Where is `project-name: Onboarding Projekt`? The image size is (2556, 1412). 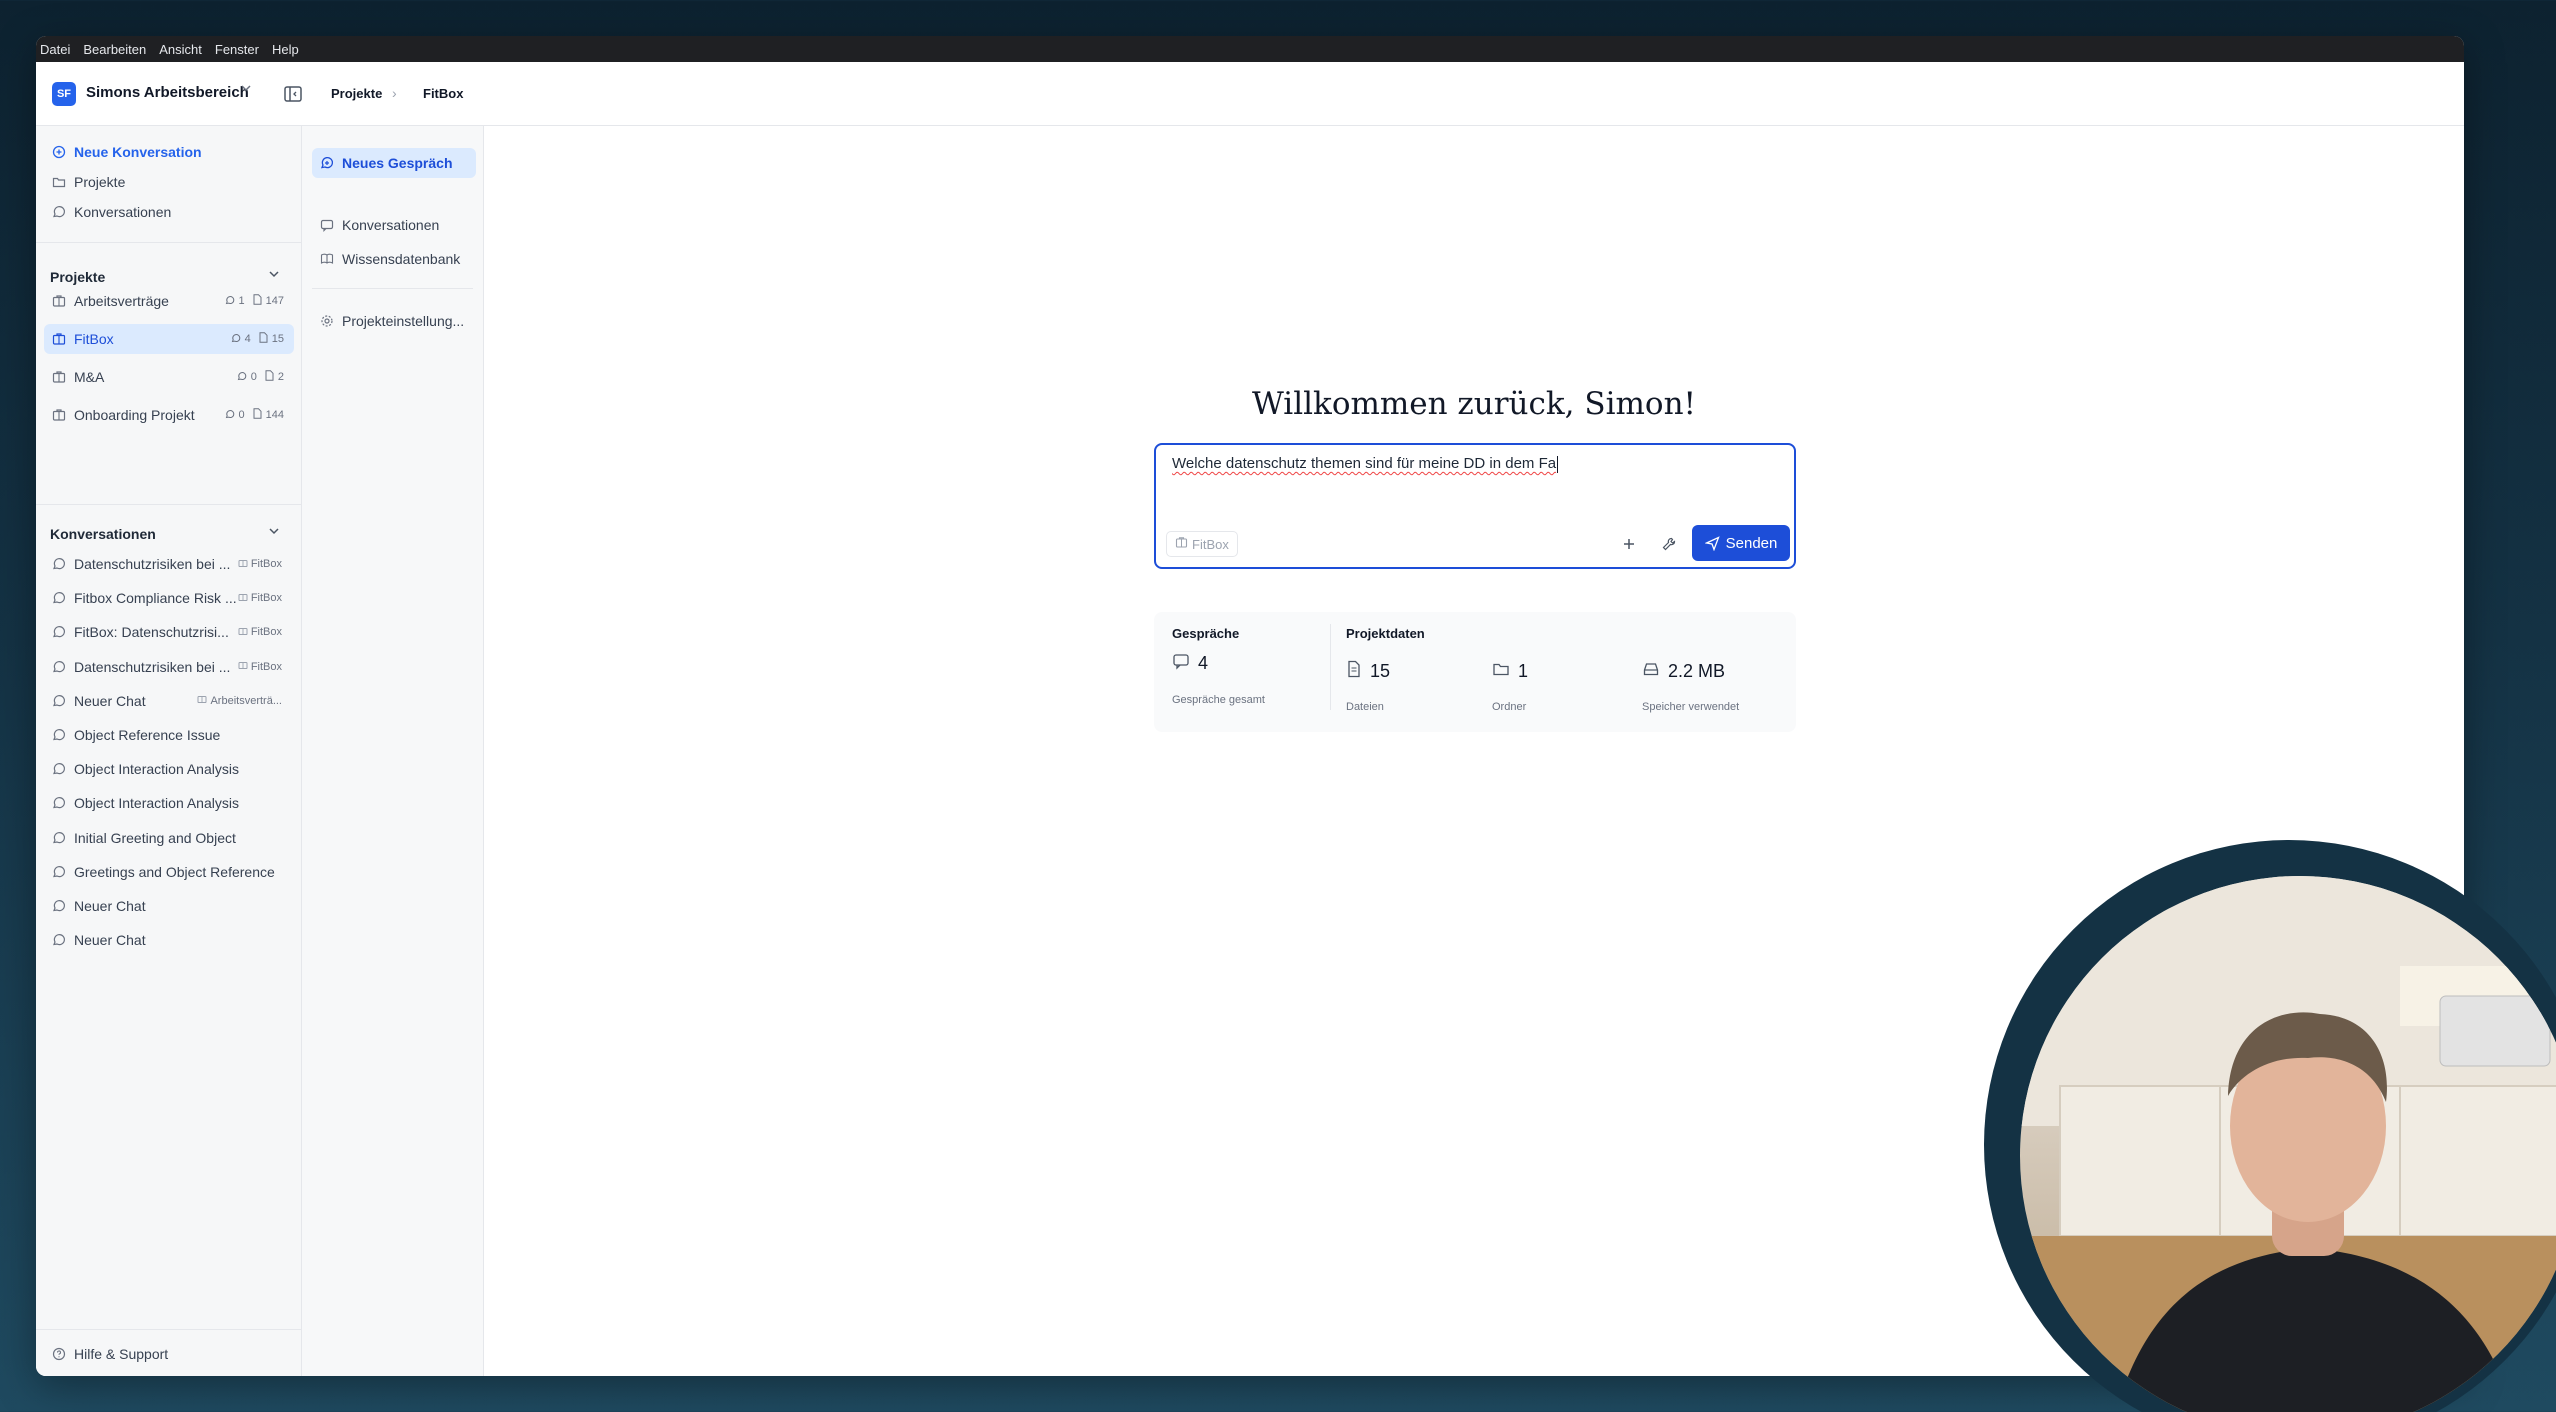 project-name: Onboarding Projekt is located at coordinates (134, 415).